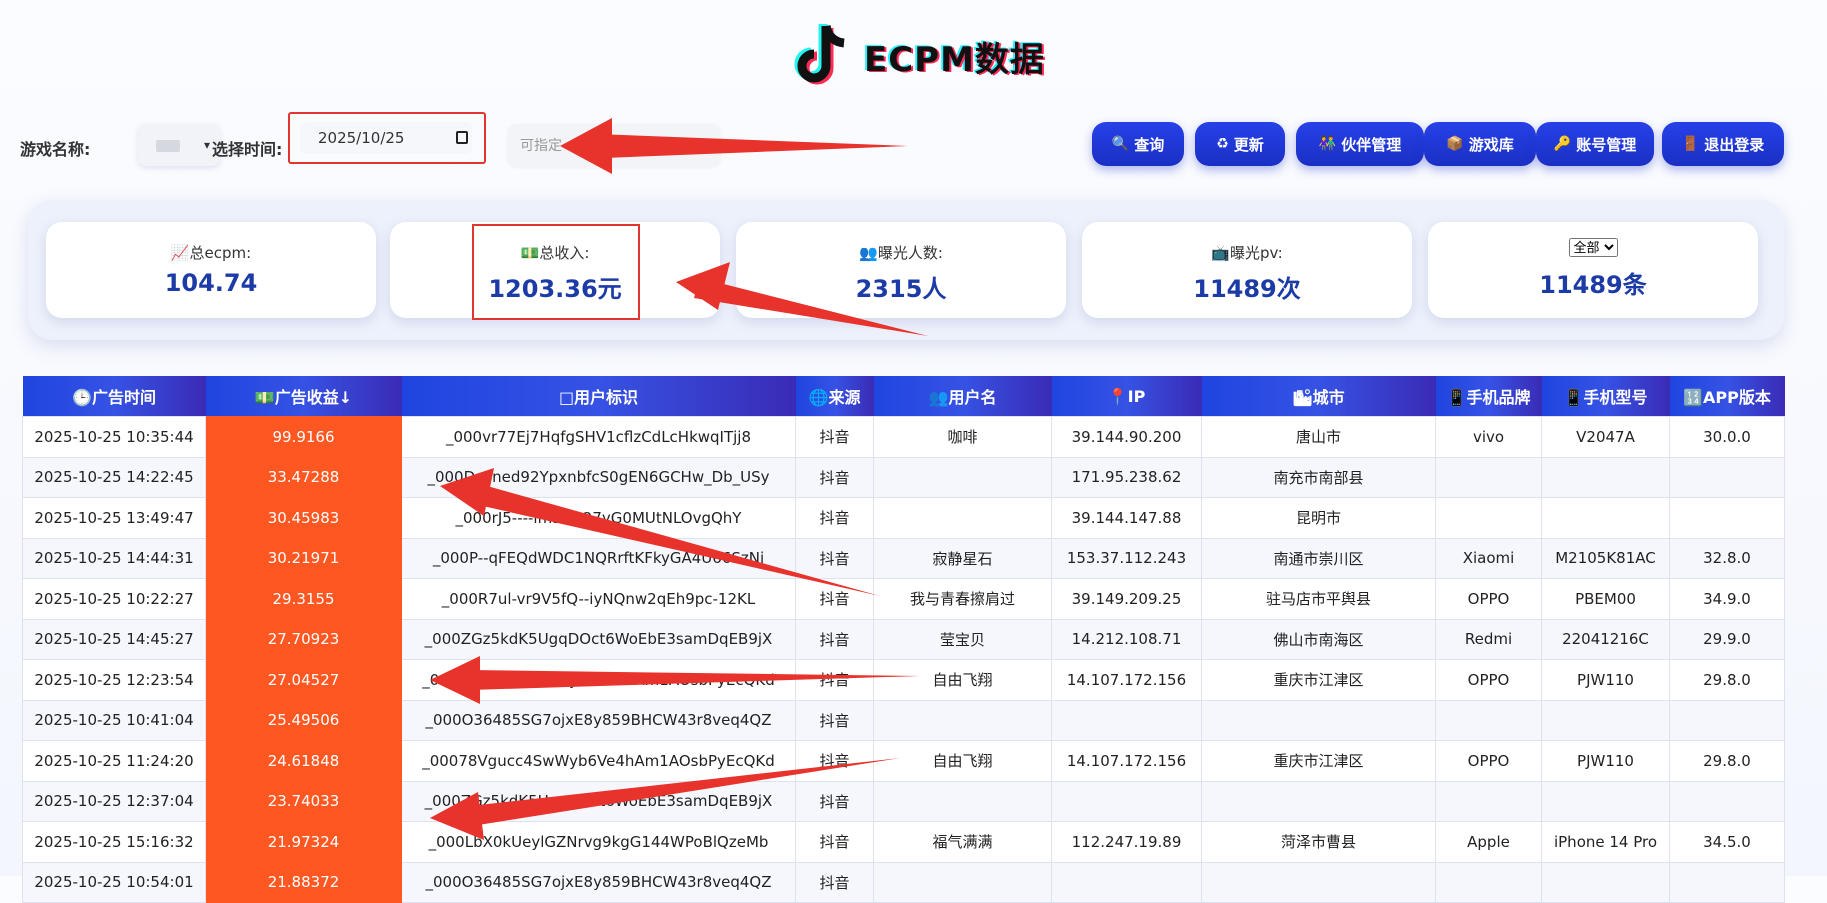 This screenshot has height=903, width=1827. Describe the element at coordinates (1605, 396) in the screenshot. I see `column-header: 📱手机型号` at that location.